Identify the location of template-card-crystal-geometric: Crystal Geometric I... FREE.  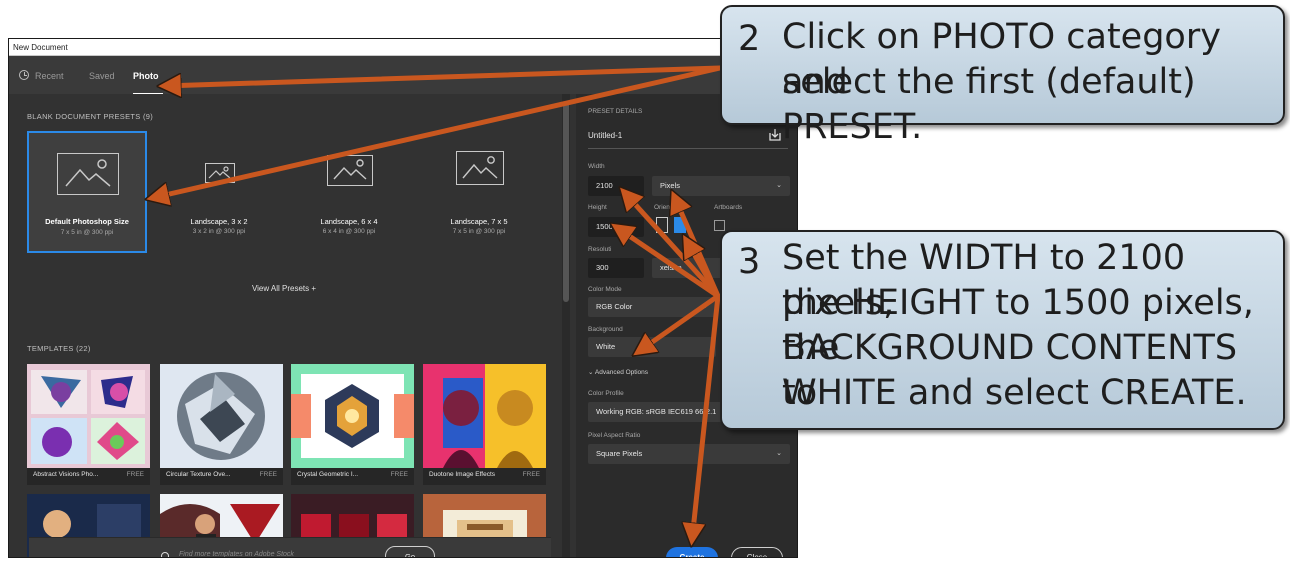
(352, 424).